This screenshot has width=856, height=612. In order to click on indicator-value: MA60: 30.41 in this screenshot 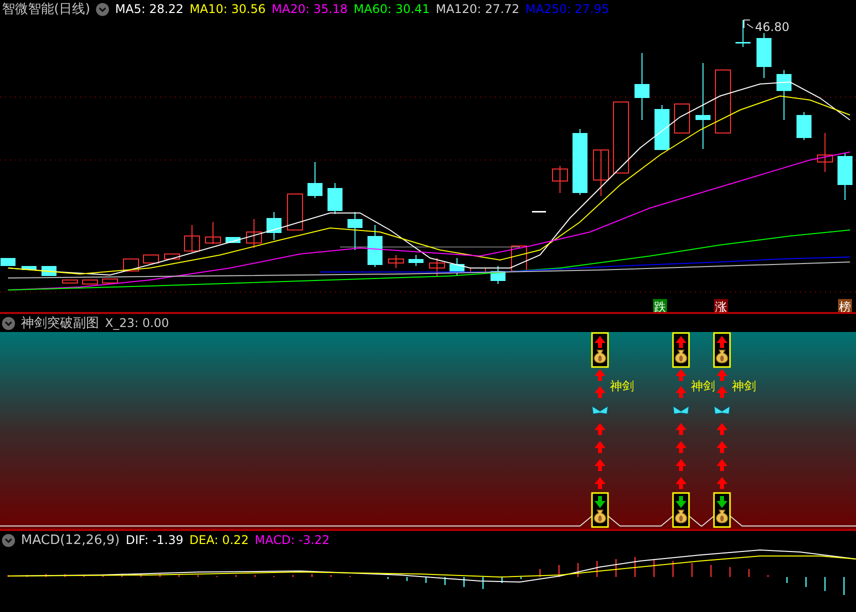, I will do `click(392, 9)`.